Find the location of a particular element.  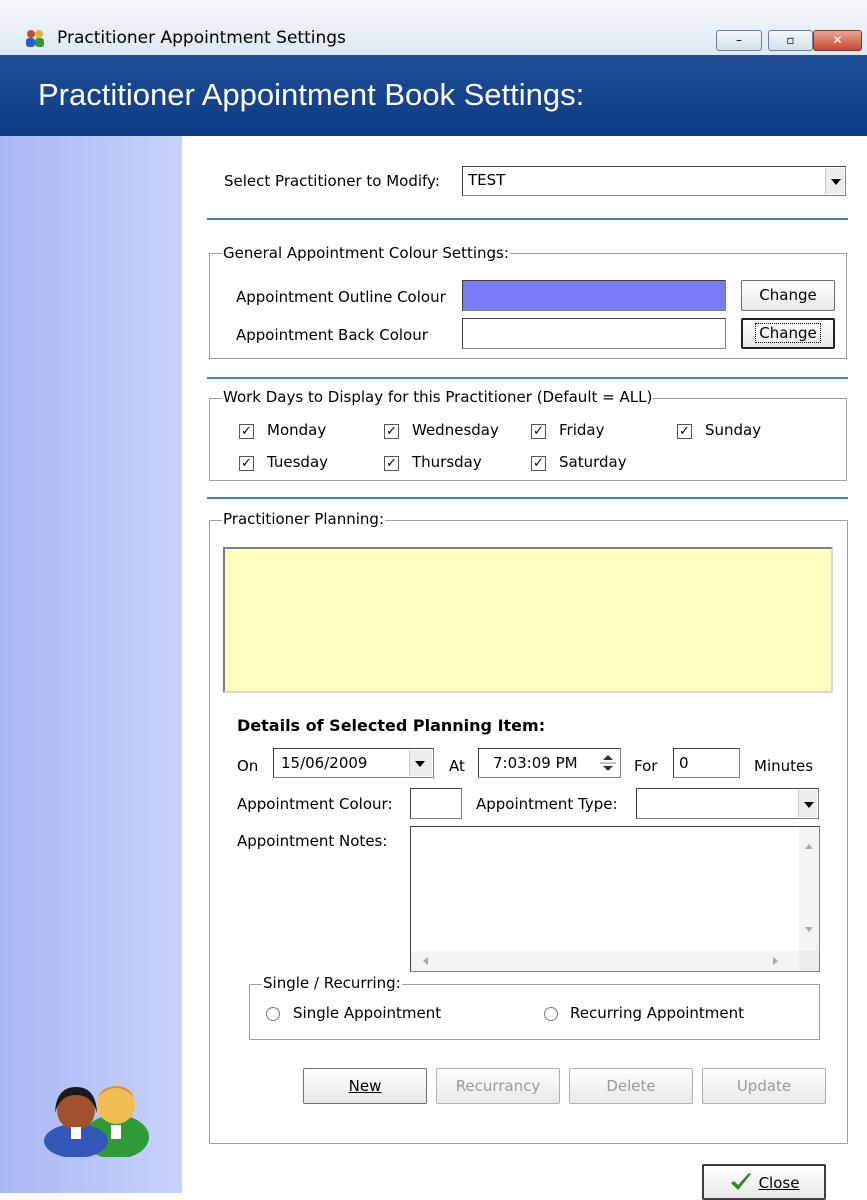

planning-list is located at coordinates (528, 620).